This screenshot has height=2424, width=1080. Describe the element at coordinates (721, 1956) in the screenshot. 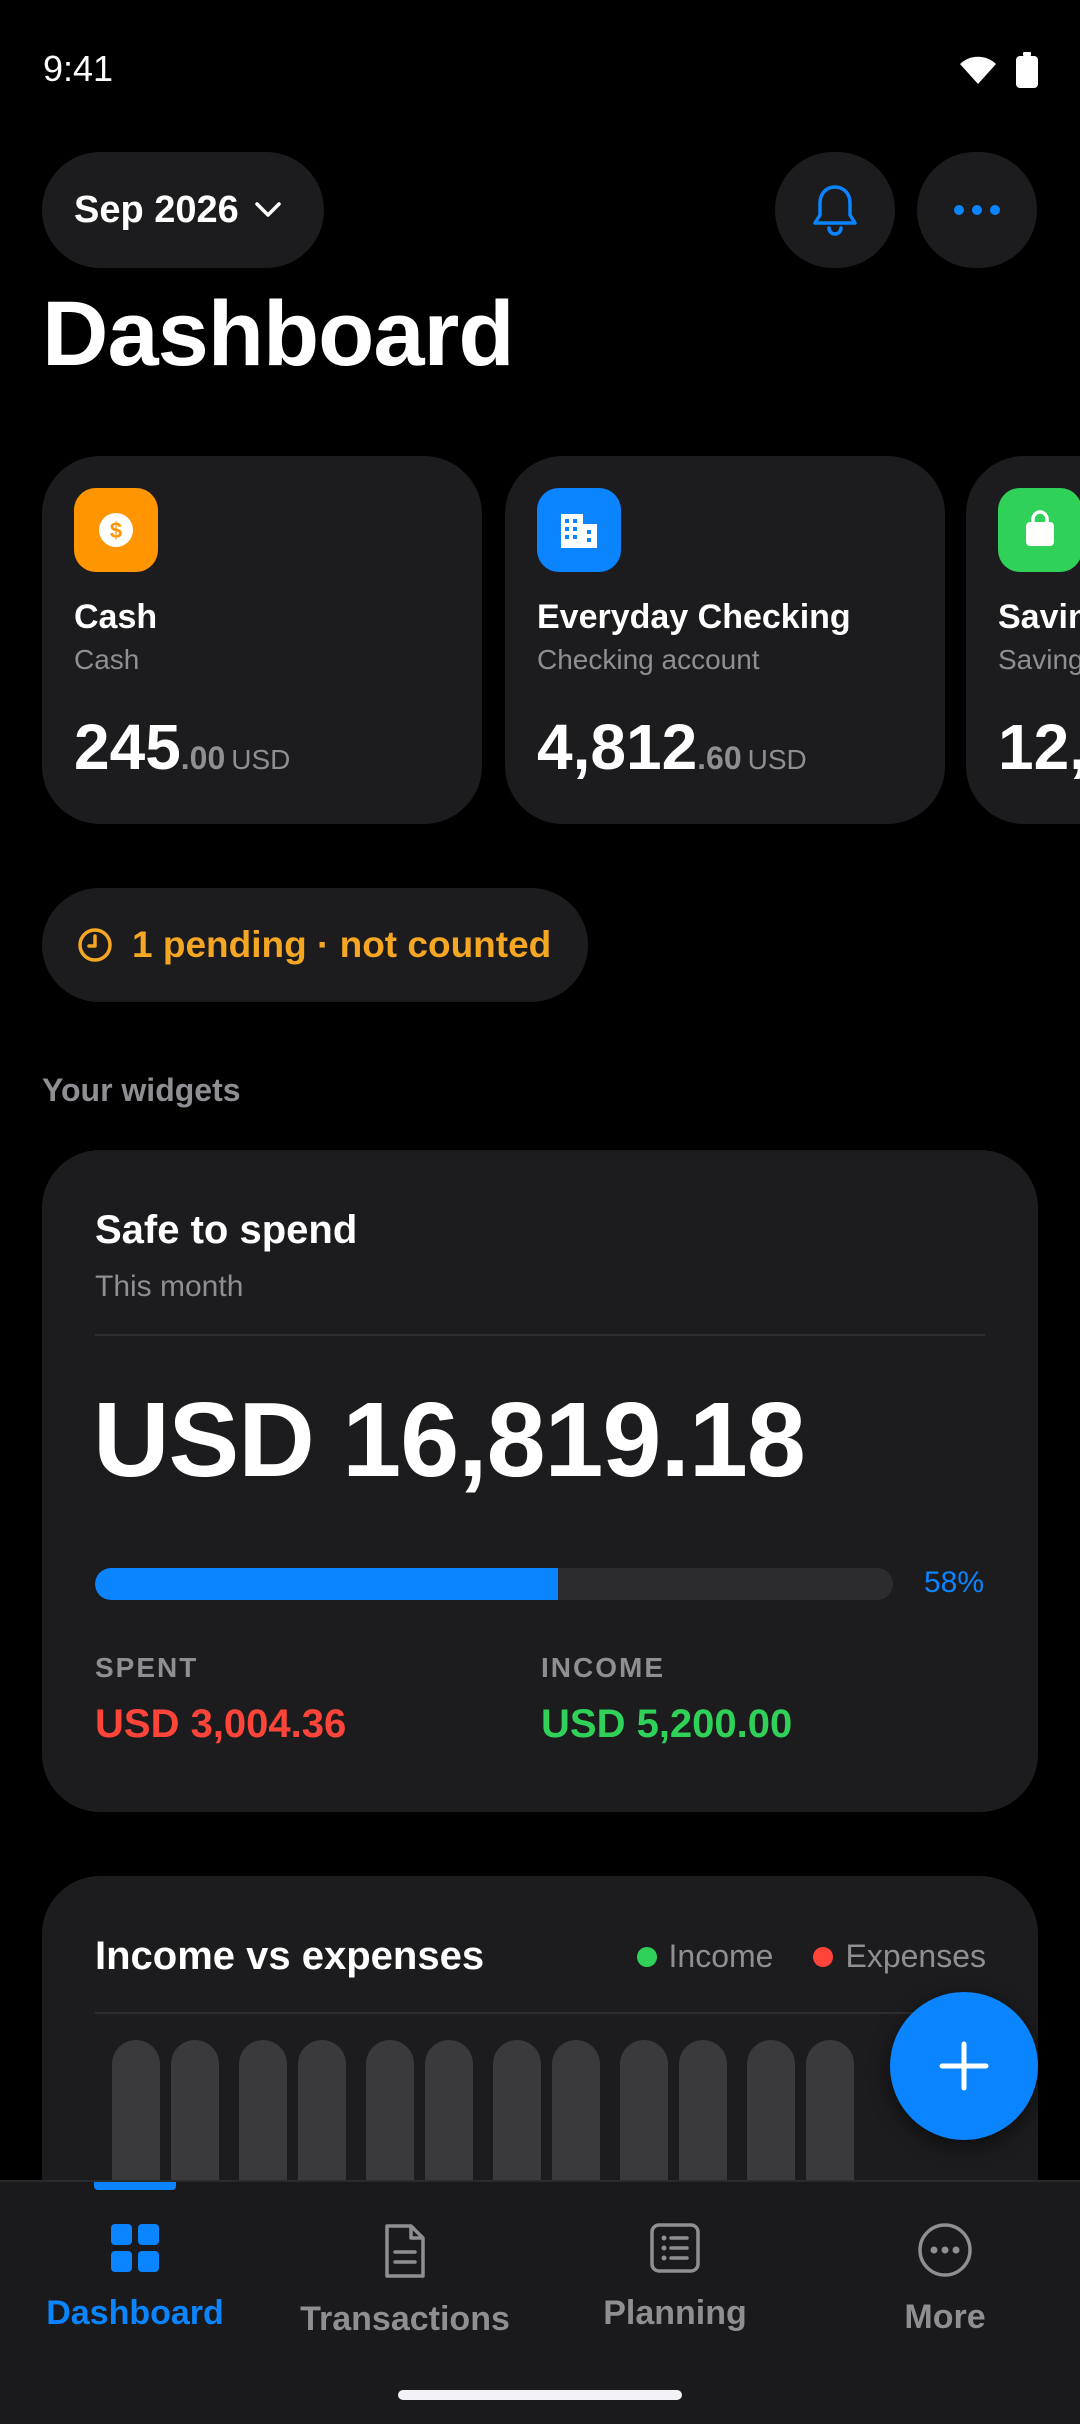

I see `legend-label: Income` at that location.